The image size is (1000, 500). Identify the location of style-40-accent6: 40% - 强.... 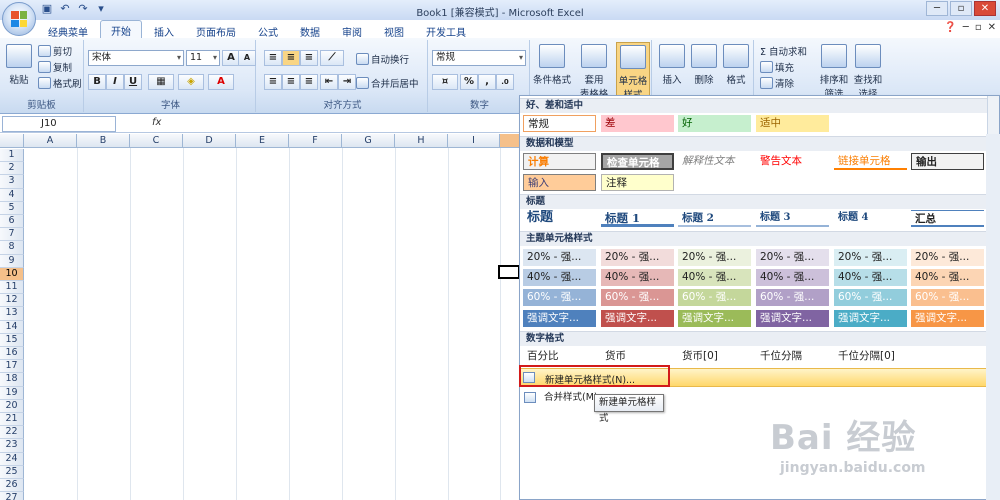
(947, 277).